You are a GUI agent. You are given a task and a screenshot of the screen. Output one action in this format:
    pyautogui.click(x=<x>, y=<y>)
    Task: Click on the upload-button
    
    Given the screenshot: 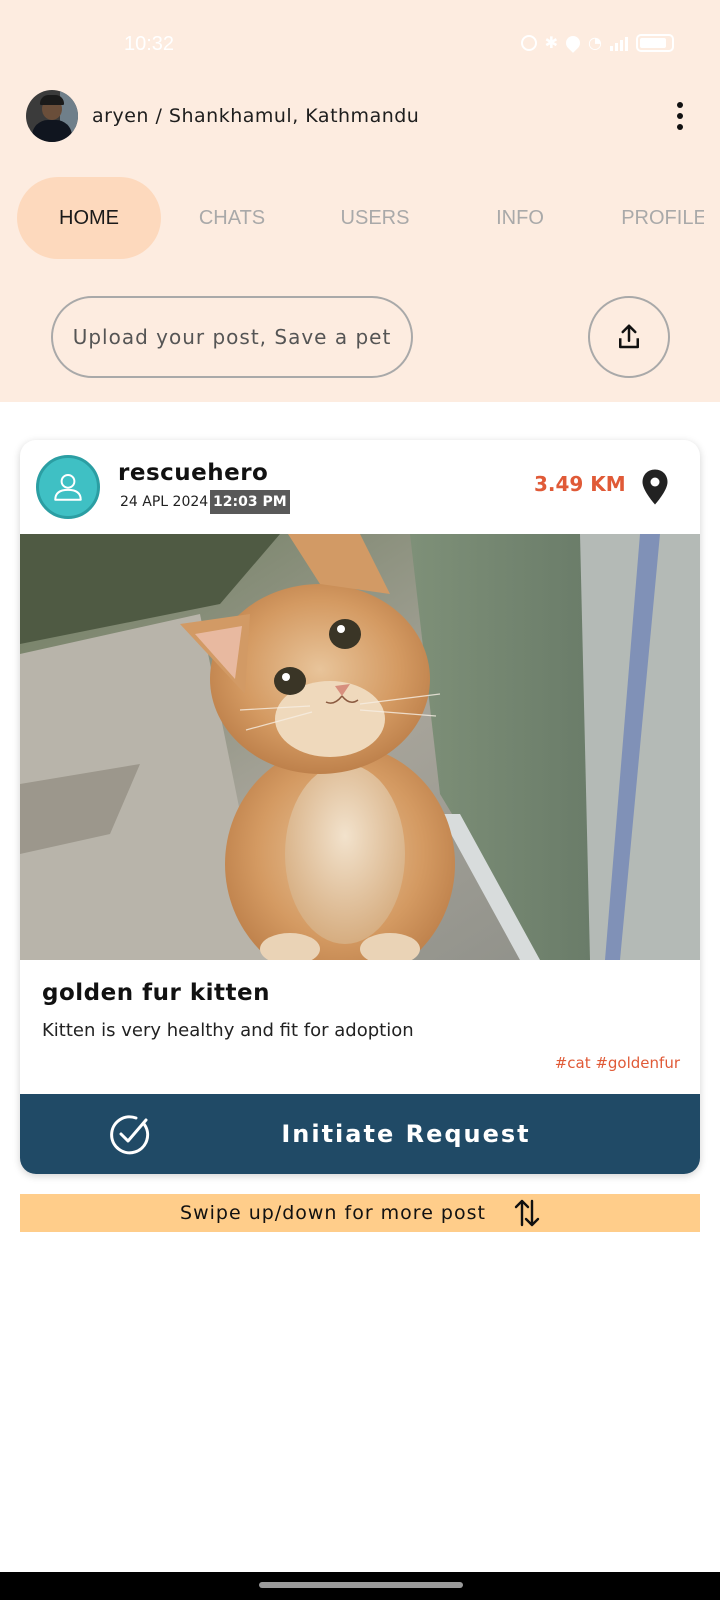 What is the action you would take?
    pyautogui.click(x=629, y=337)
    